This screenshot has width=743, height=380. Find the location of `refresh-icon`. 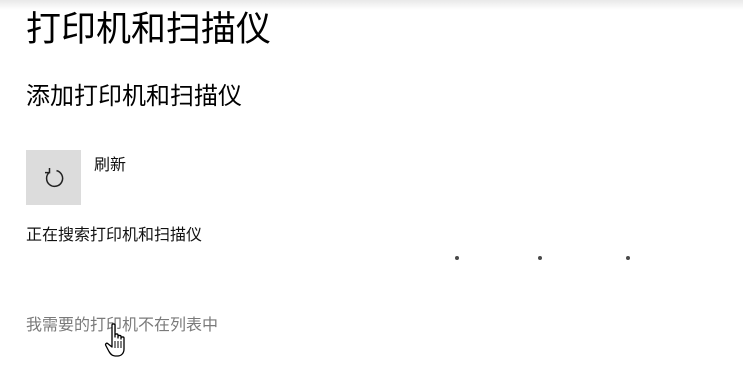

refresh-icon is located at coordinates (53, 177).